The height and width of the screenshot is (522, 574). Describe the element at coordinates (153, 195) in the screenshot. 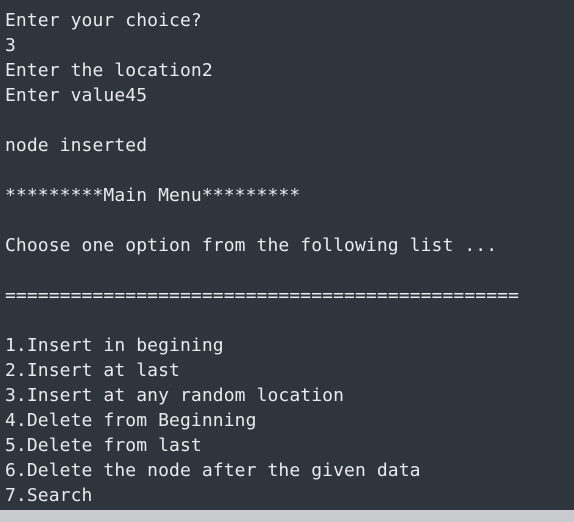

I see `main-menu-heading: *********Main Menu*********` at that location.